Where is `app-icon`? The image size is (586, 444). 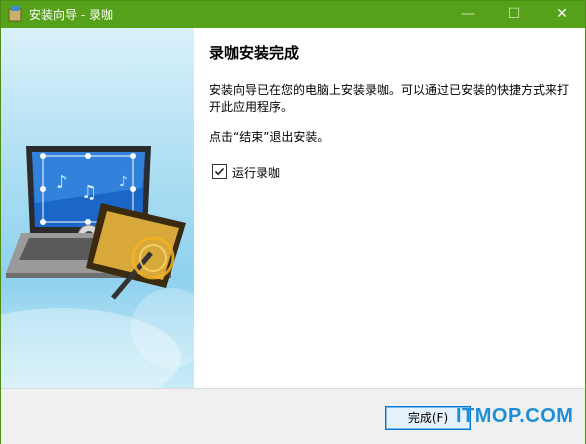
app-icon is located at coordinates (15, 14).